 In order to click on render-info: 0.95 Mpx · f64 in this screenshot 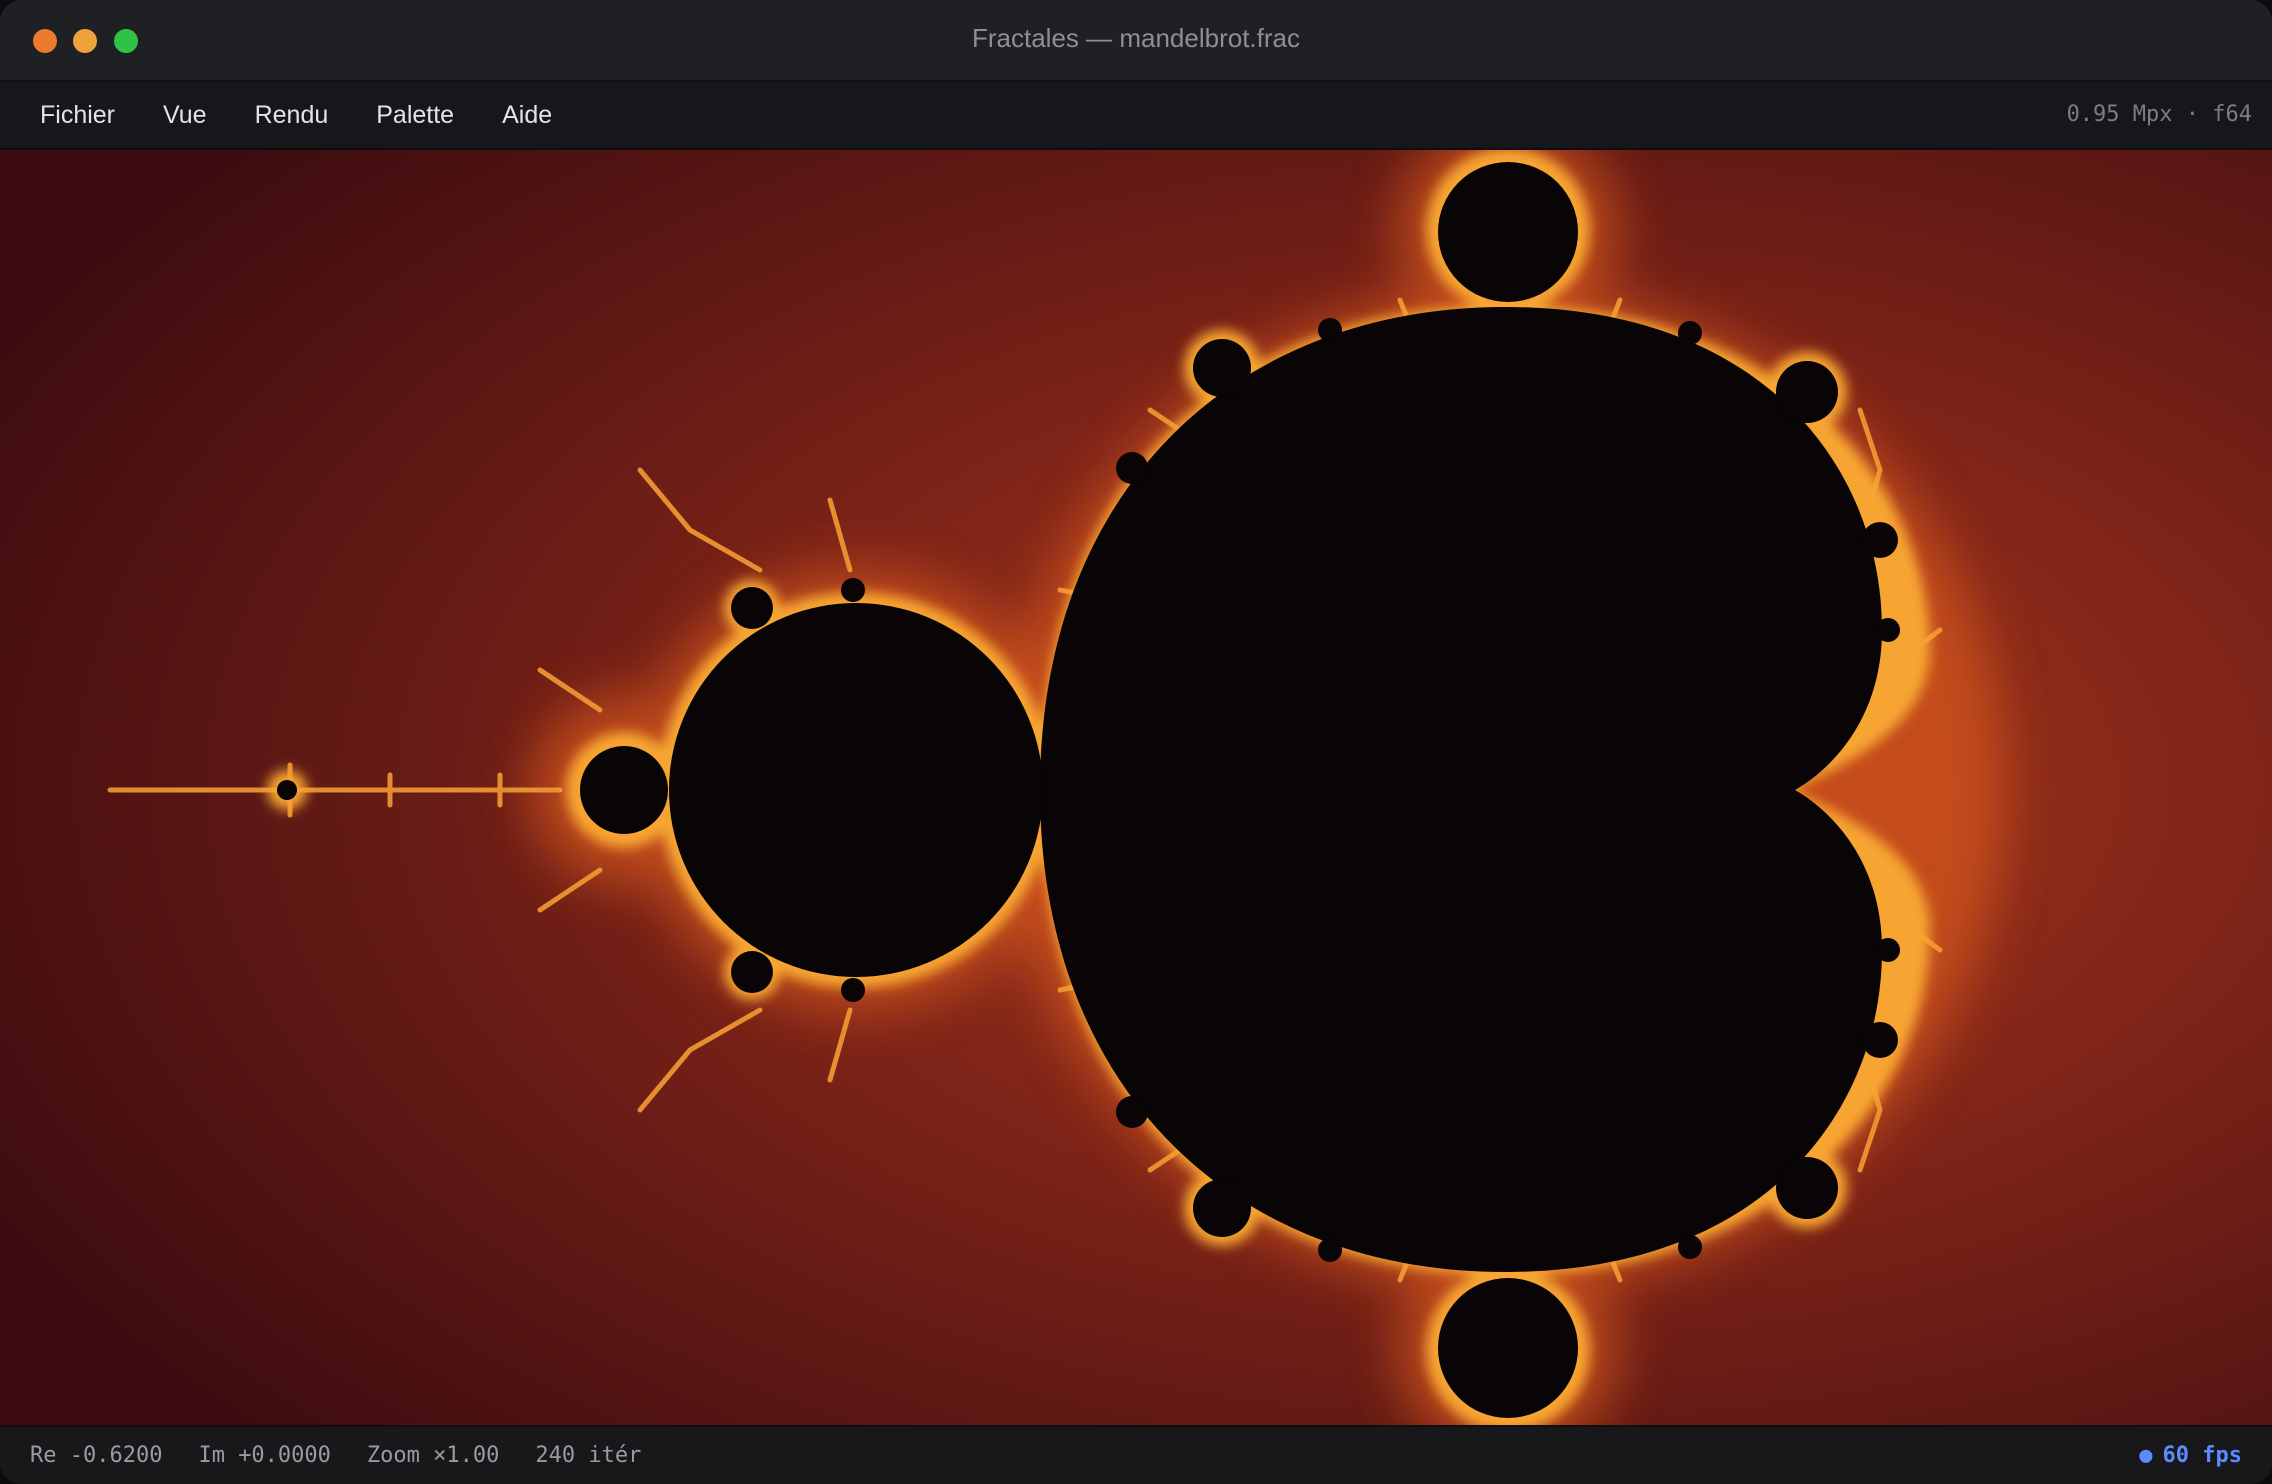, I will do `click(2159, 114)`.